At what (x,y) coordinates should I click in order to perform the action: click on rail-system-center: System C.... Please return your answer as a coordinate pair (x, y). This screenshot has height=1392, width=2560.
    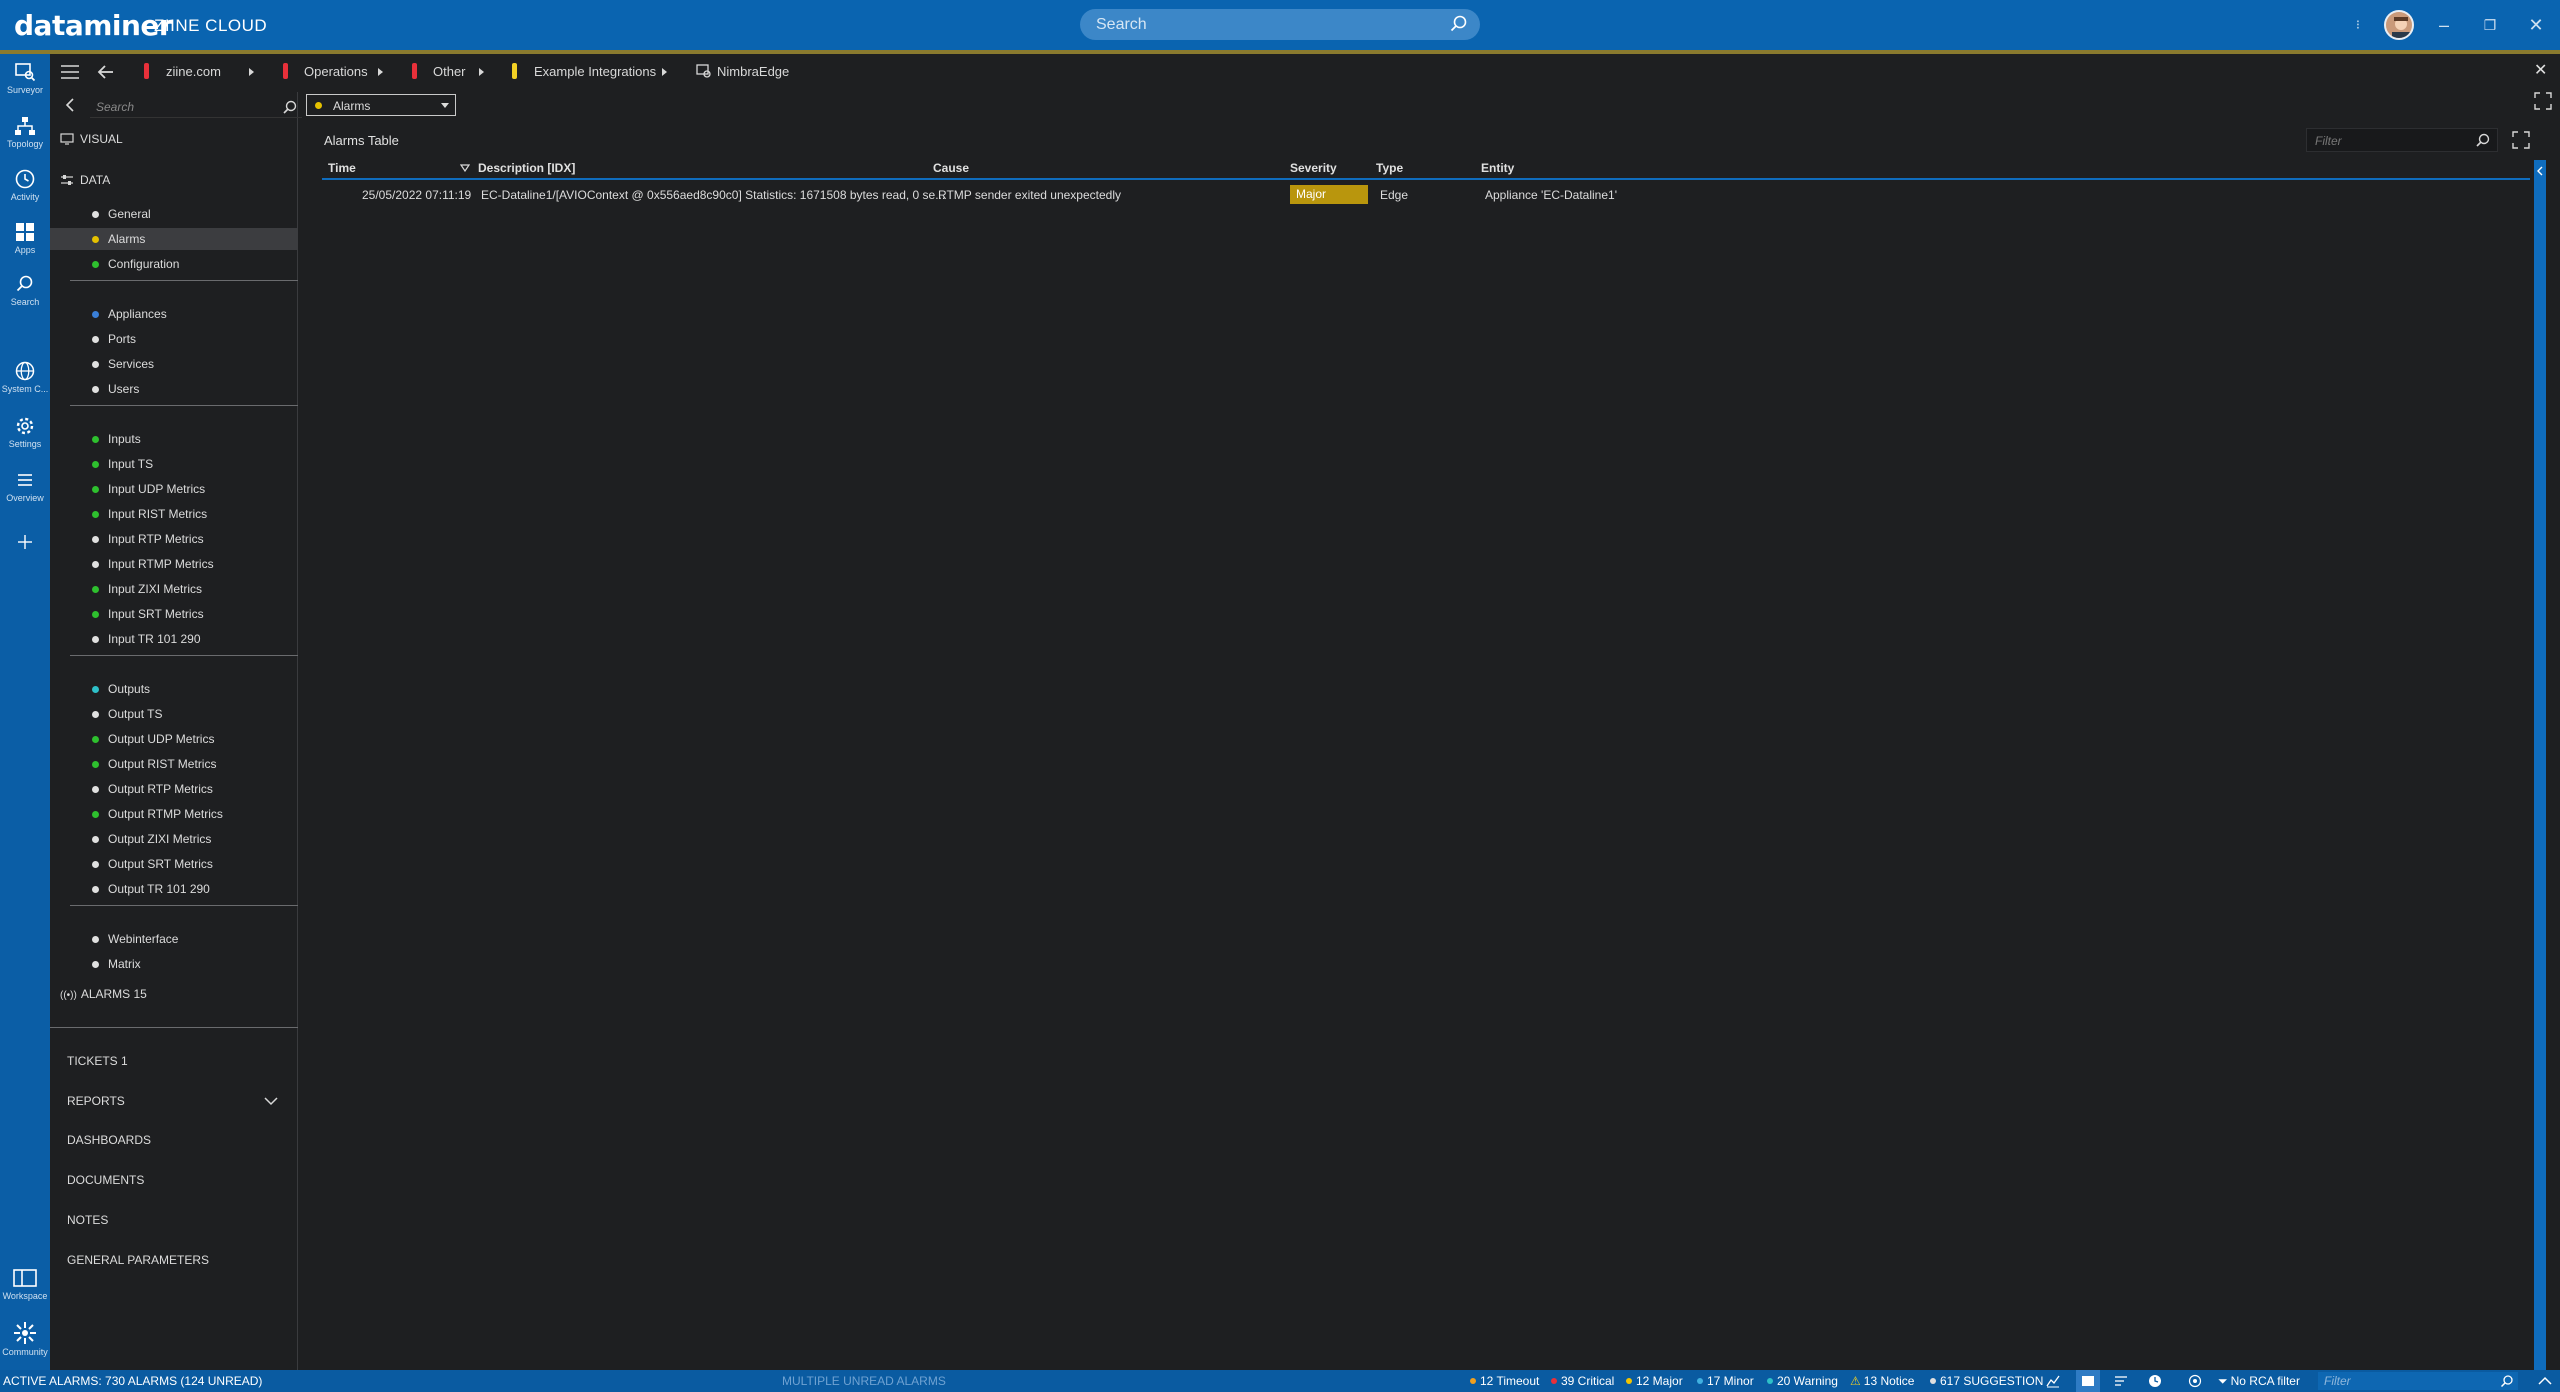
    Looking at the image, I should click on (25, 376).